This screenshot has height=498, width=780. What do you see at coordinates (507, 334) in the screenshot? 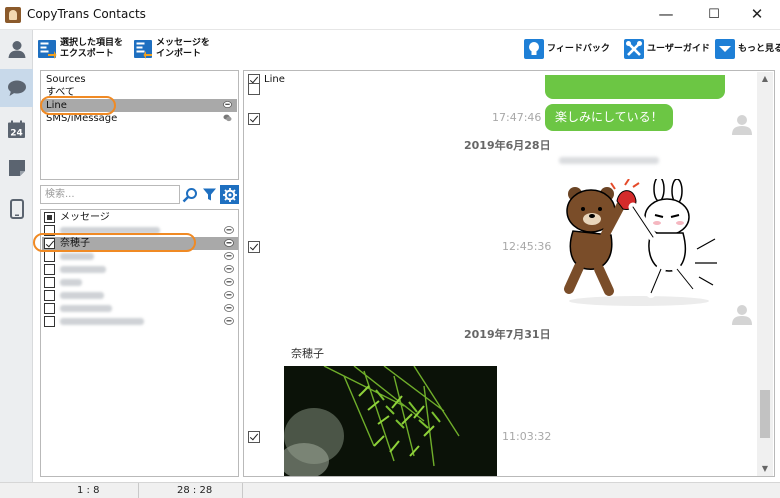
I see `date-separator: 2019年7月31日` at bounding box center [507, 334].